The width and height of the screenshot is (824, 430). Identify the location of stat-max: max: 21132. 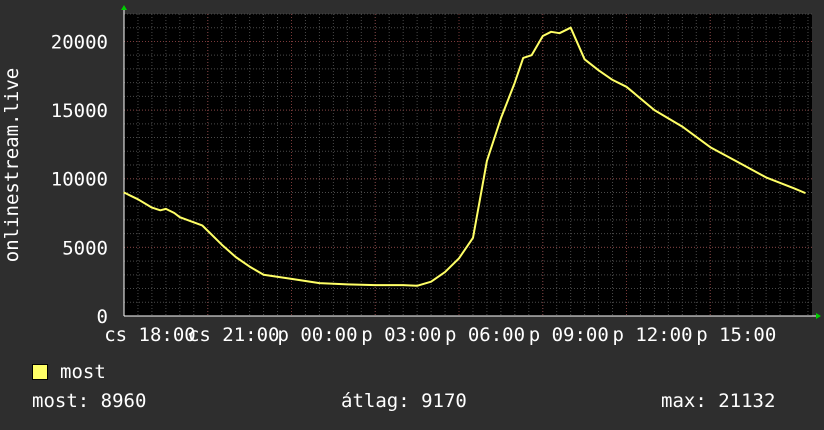
(718, 401).